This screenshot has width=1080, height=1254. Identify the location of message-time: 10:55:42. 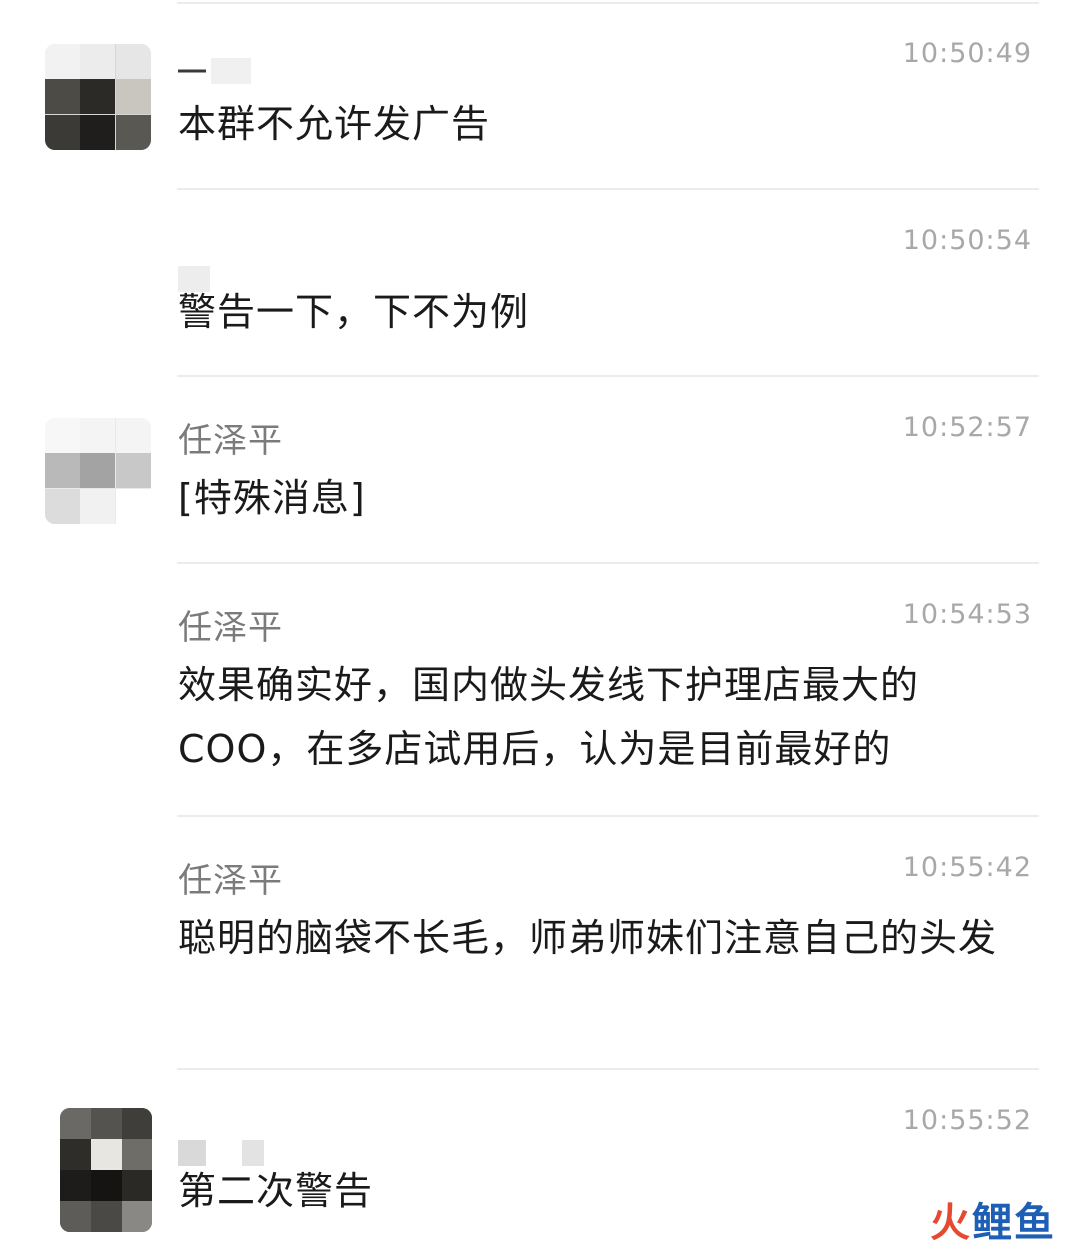
(967, 867).